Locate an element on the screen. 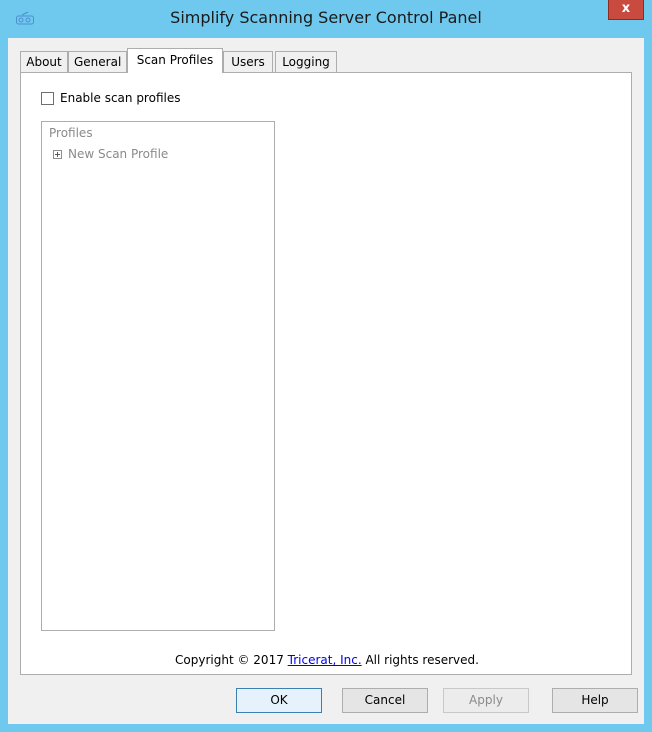 Image resolution: width=652 pixels, height=732 pixels. ok-button: OK is located at coordinates (279, 700).